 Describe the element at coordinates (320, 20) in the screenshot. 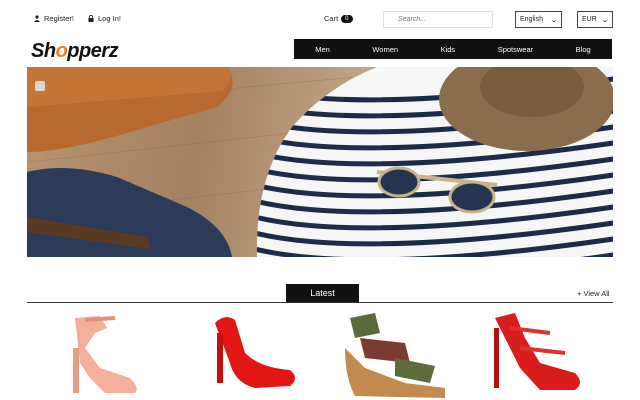

I see `top-bar: Register! Log In! Cart 0 English ⌄ EUR ⌄` at that location.